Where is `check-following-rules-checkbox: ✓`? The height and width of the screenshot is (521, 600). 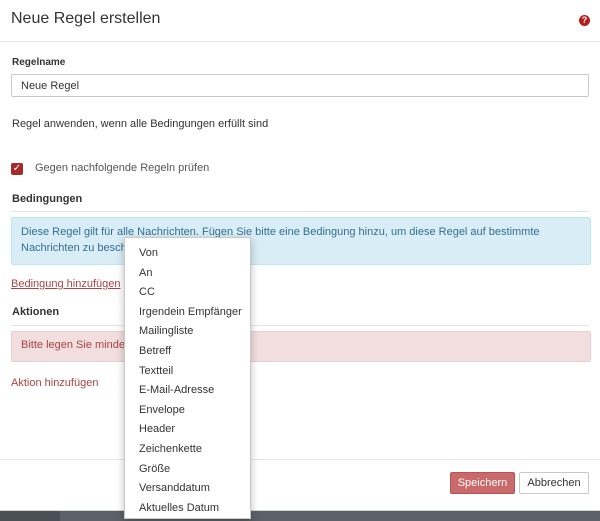 check-following-rules-checkbox: ✓ is located at coordinates (17, 169).